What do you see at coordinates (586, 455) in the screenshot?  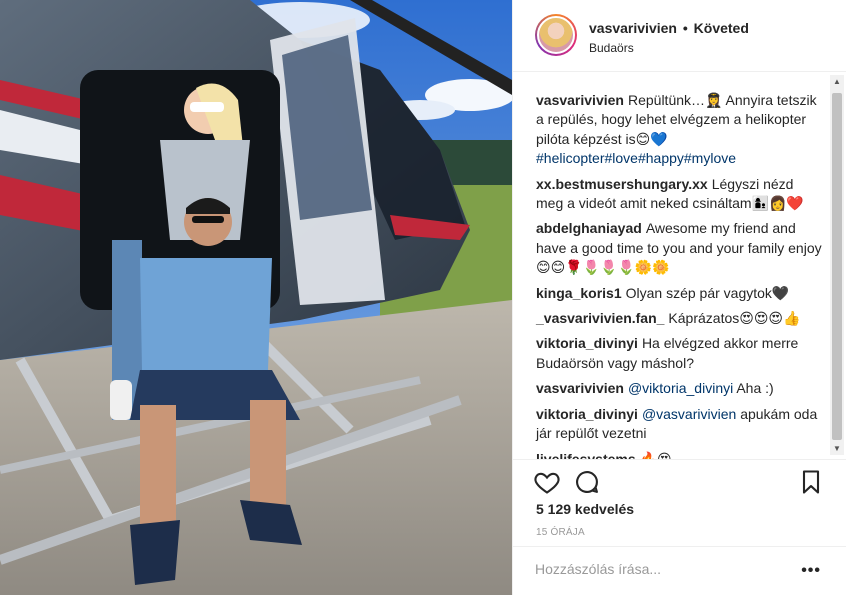 I see `comment-username: livelifesystems` at bounding box center [586, 455].